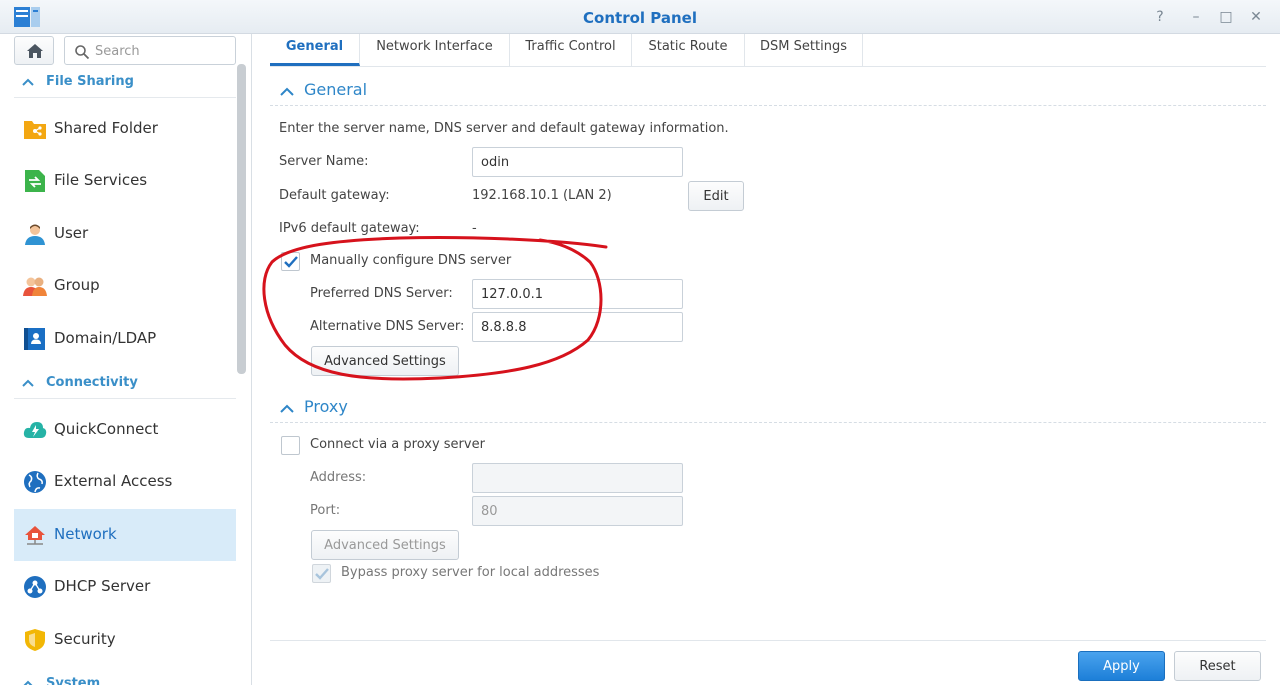 This screenshot has height=685, width=1280. I want to click on search-box, so click(150, 50).